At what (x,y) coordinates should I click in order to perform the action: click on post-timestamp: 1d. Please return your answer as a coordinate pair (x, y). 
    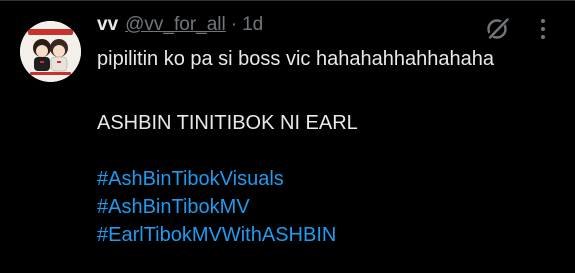
    Looking at the image, I should click on (252, 25).